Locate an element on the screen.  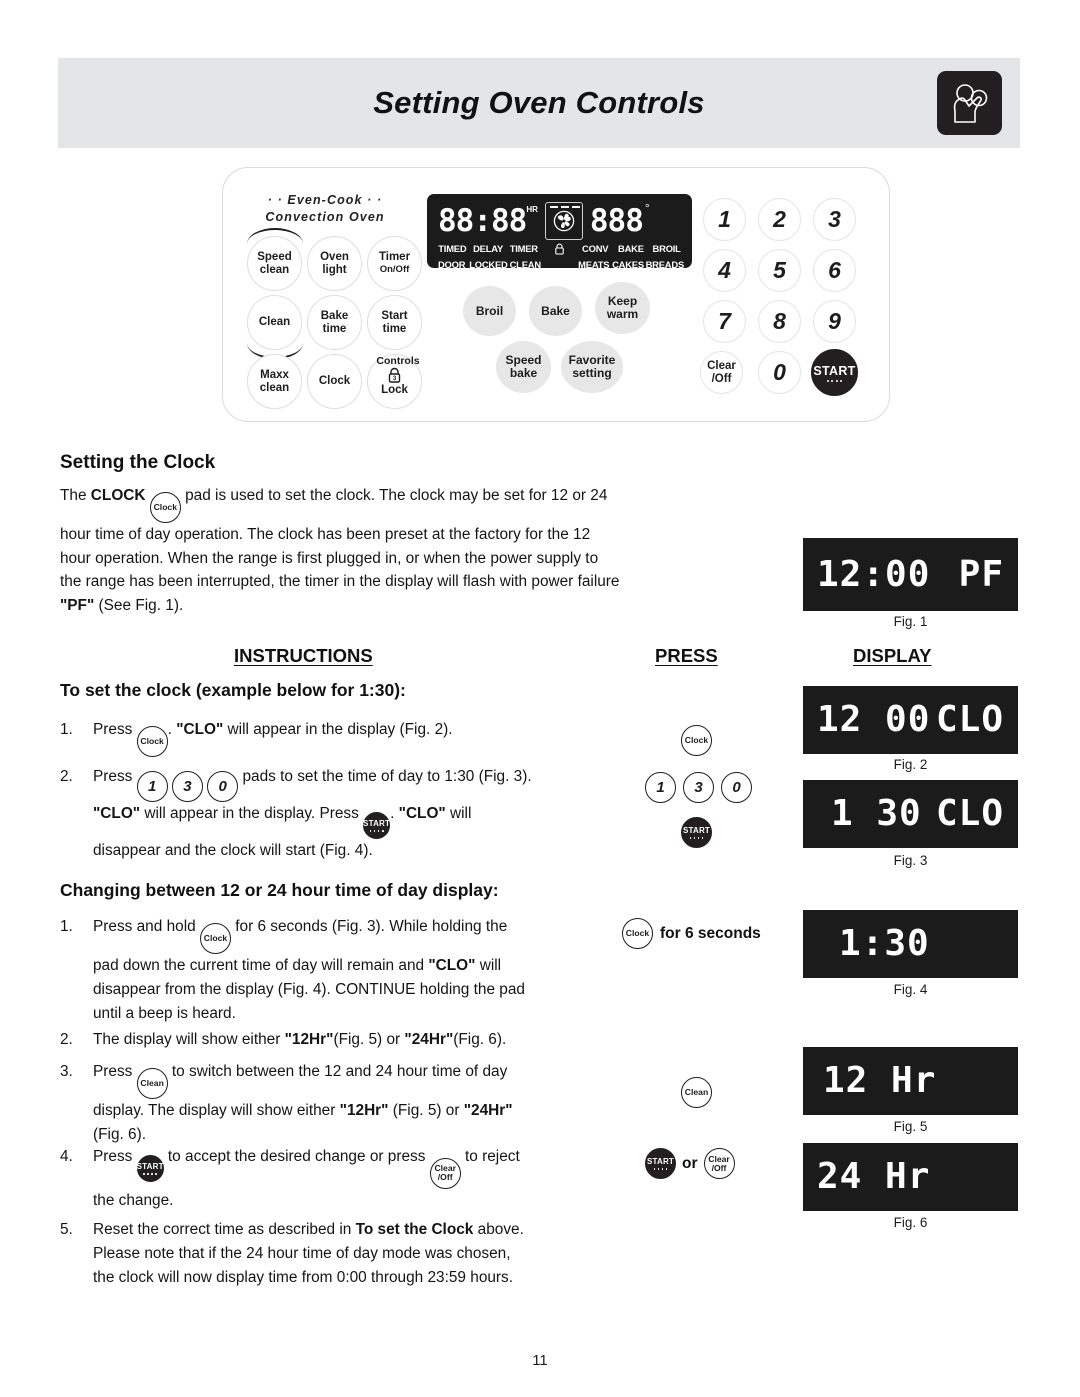
l2b: will appear in the display. Press is located at coordinates (252, 813).